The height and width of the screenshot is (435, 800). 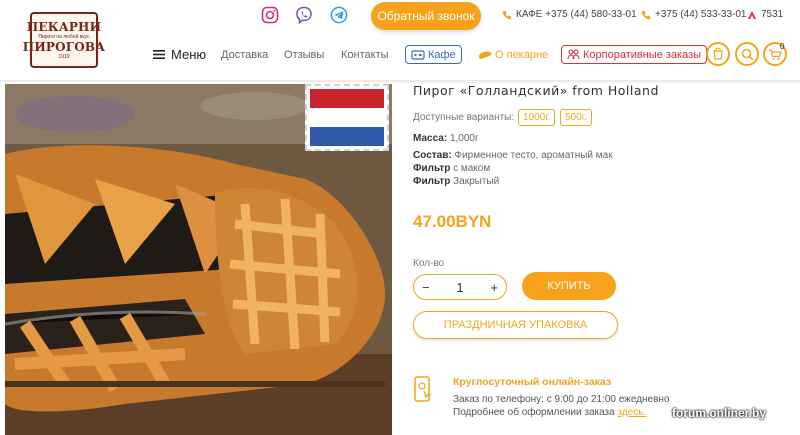 What do you see at coordinates (430, 138) in the screenshot?
I see `spec-weight-label: Масса:` at bounding box center [430, 138].